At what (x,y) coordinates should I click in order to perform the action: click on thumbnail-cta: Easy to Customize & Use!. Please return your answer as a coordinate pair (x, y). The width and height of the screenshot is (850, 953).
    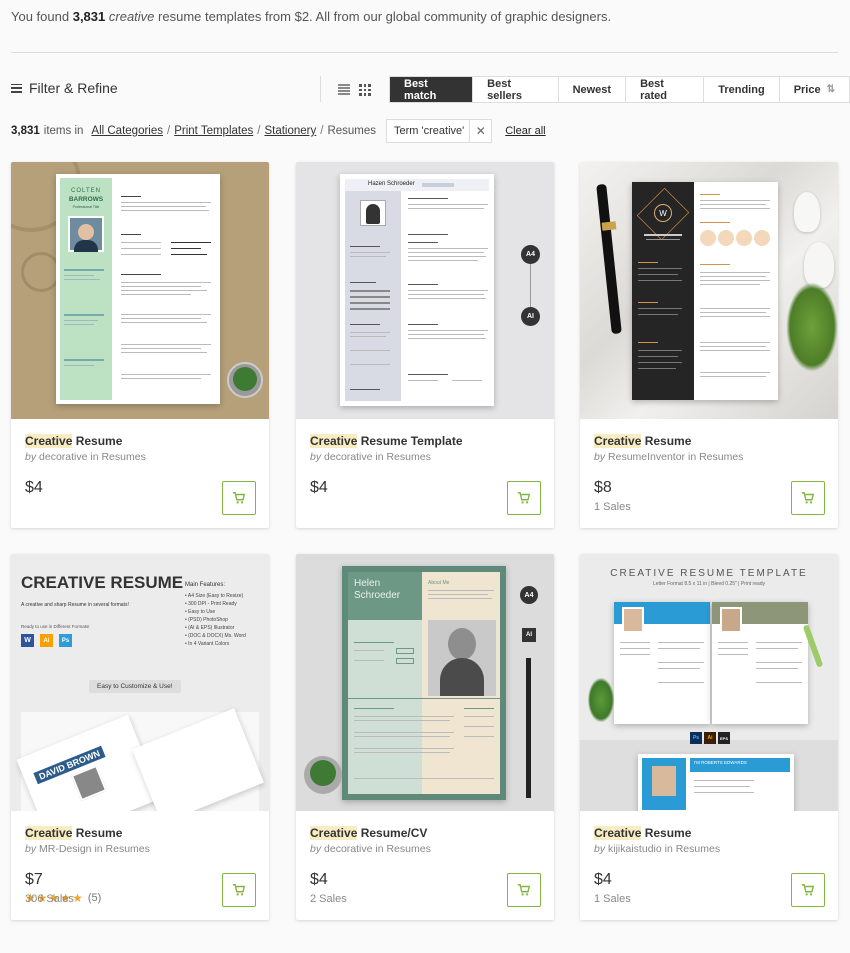
    Looking at the image, I should click on (135, 686).